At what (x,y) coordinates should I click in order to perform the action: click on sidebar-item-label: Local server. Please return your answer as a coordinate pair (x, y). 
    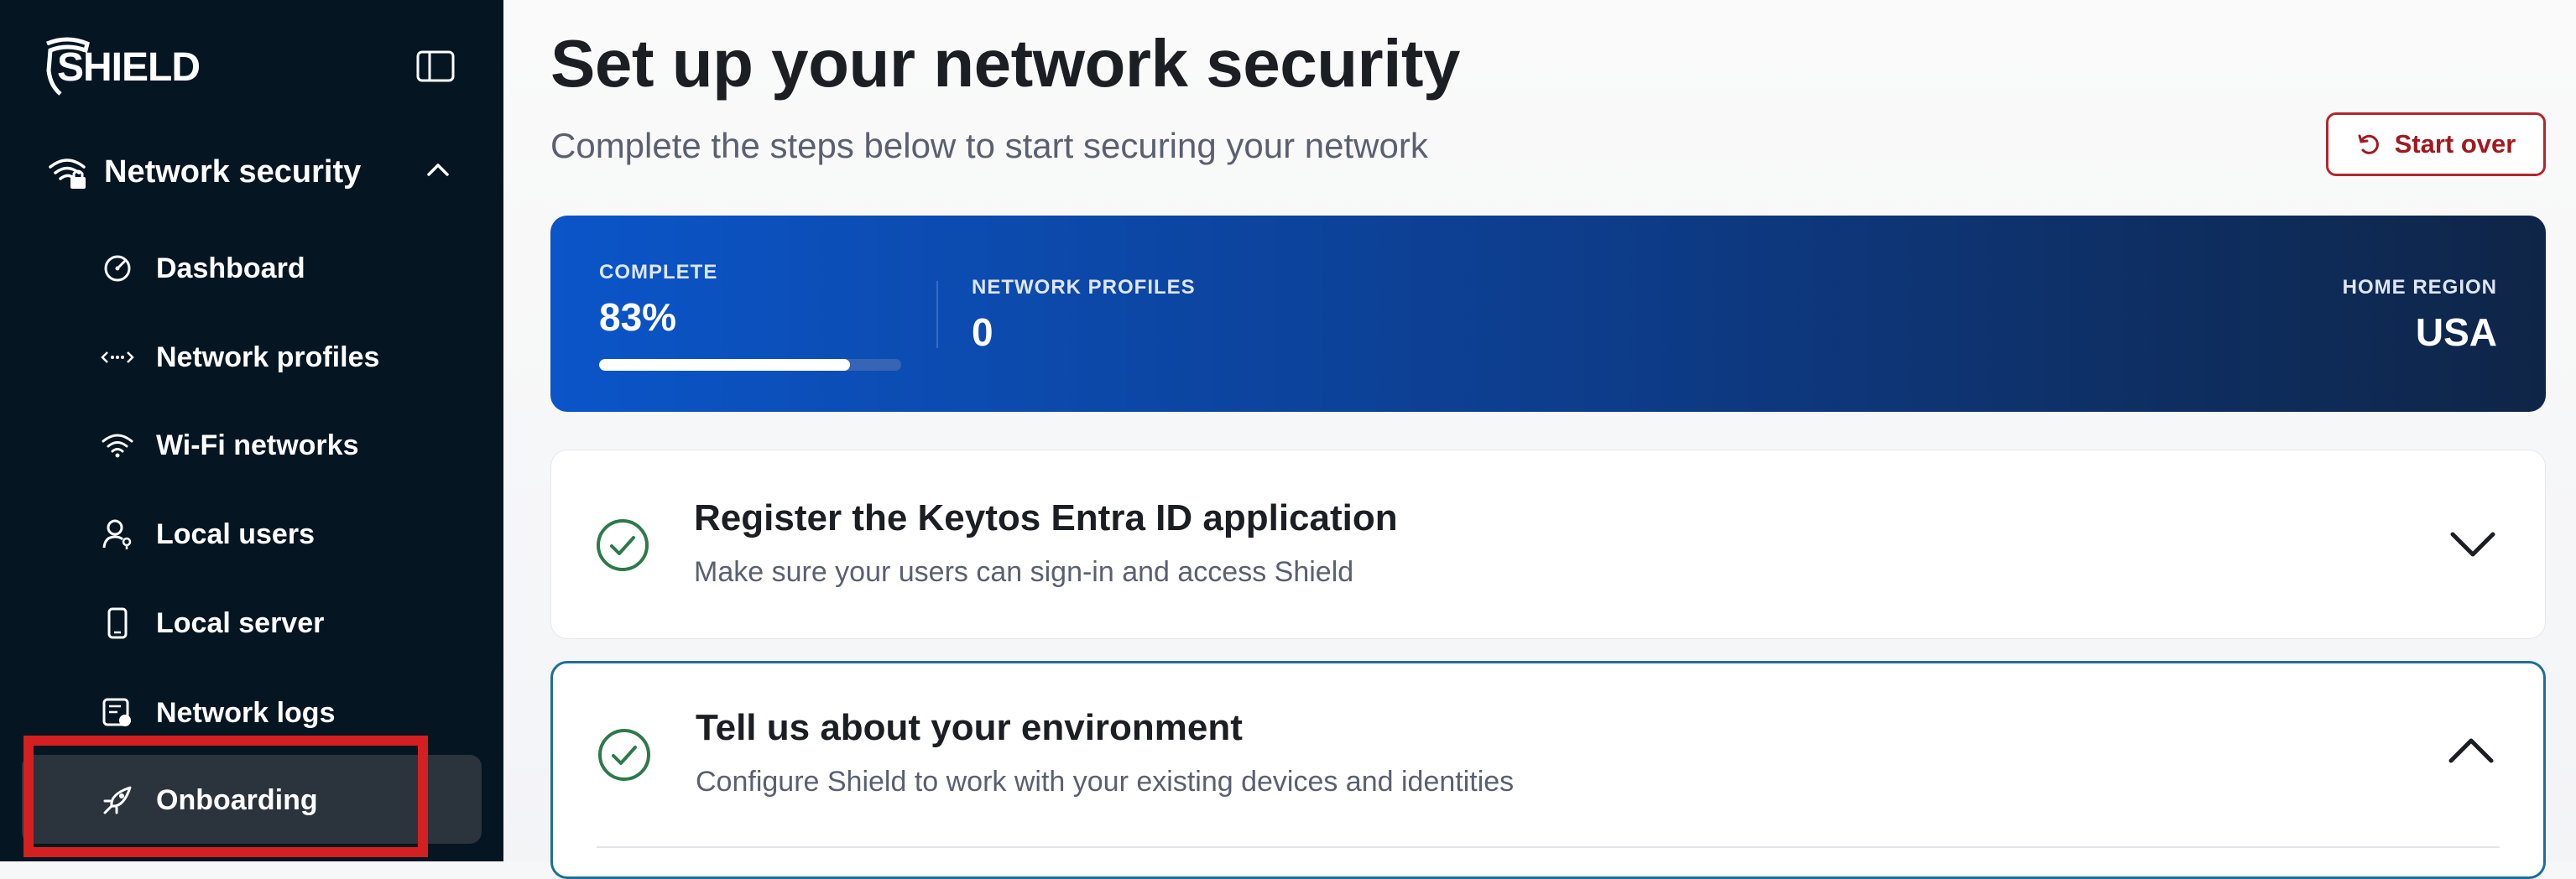
    Looking at the image, I should click on (240, 622).